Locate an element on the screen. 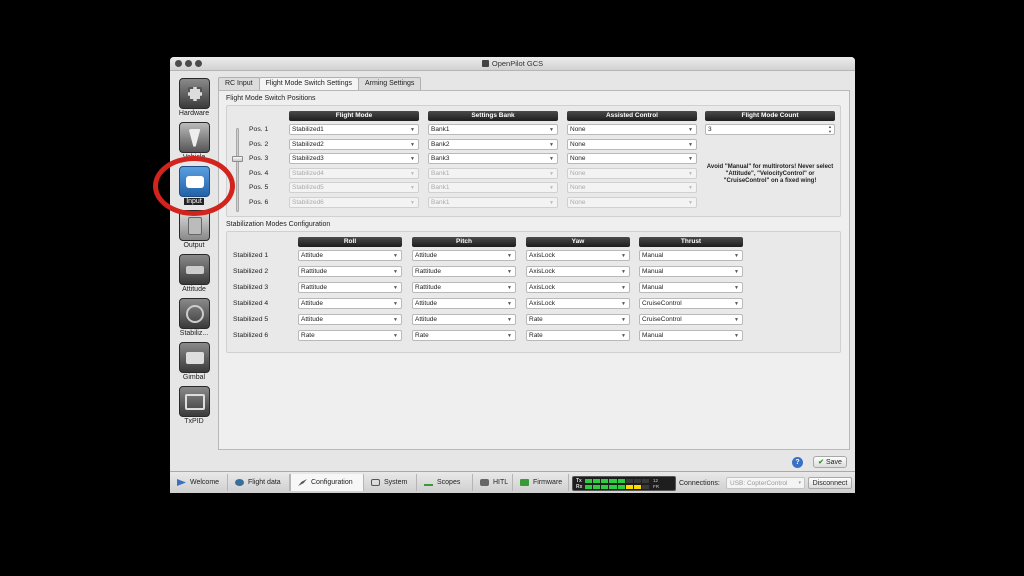  roll-mode-select: Rate ▼ is located at coordinates (350, 335).